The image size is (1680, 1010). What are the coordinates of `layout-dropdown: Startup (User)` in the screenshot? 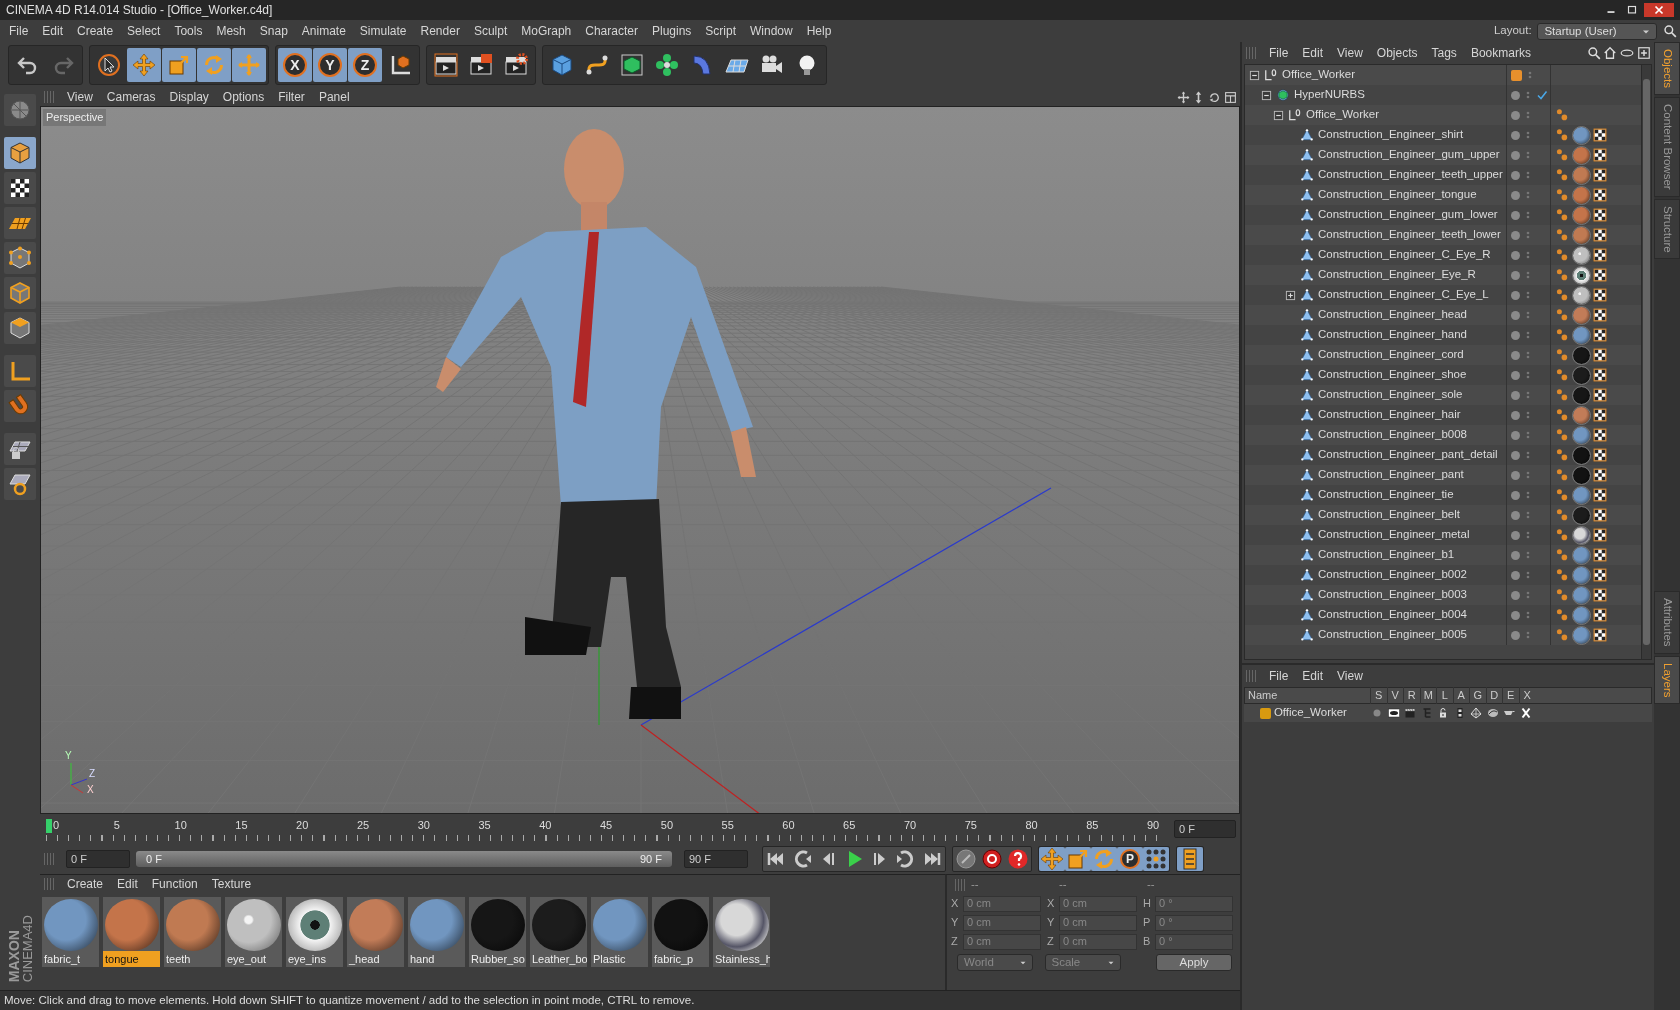 It's located at (1597, 31).